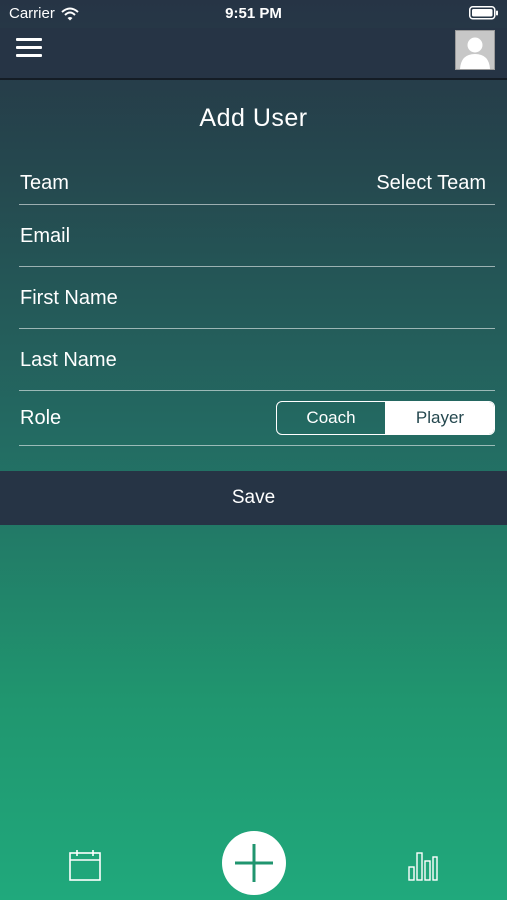  What do you see at coordinates (257, 246) in the screenshot?
I see `email-field: Email` at bounding box center [257, 246].